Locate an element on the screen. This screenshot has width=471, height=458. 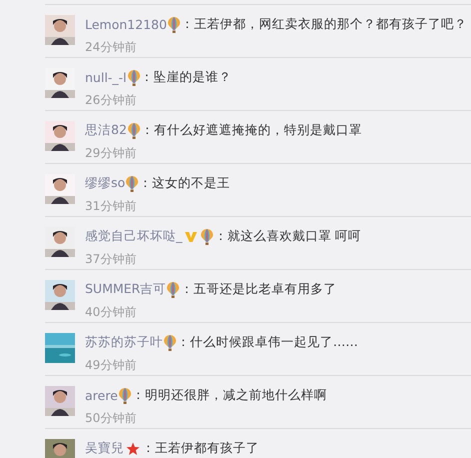
user-name: Lemon12180 is located at coordinates (126, 24).